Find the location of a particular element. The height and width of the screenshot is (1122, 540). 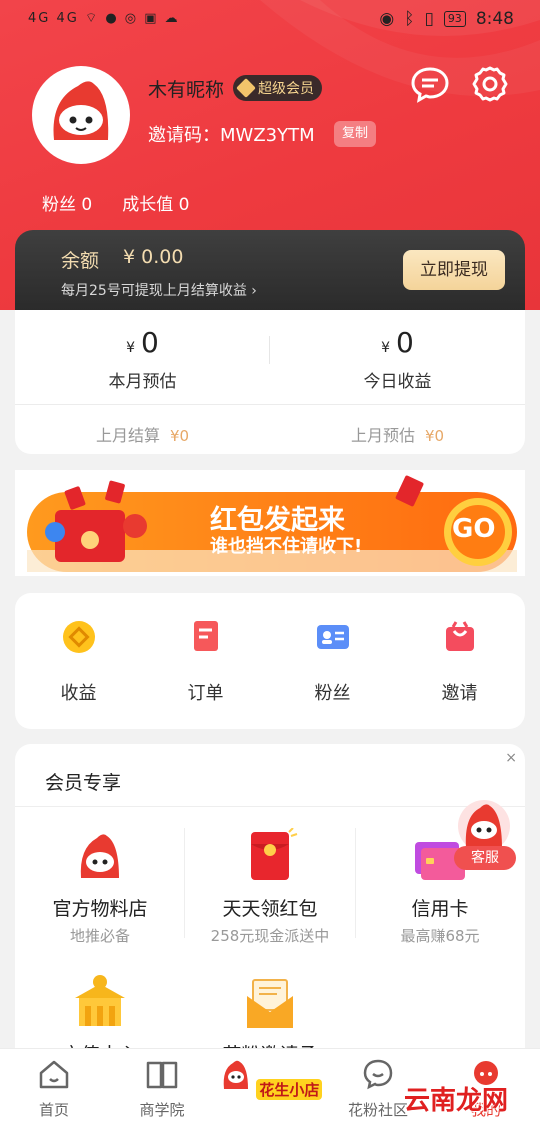

avatar is located at coordinates (81, 115).